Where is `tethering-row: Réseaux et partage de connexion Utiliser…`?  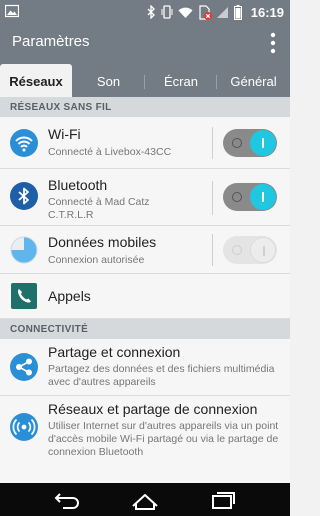 tethering-row: Réseaux et partage de connexion Utiliser… is located at coordinates (145, 436).